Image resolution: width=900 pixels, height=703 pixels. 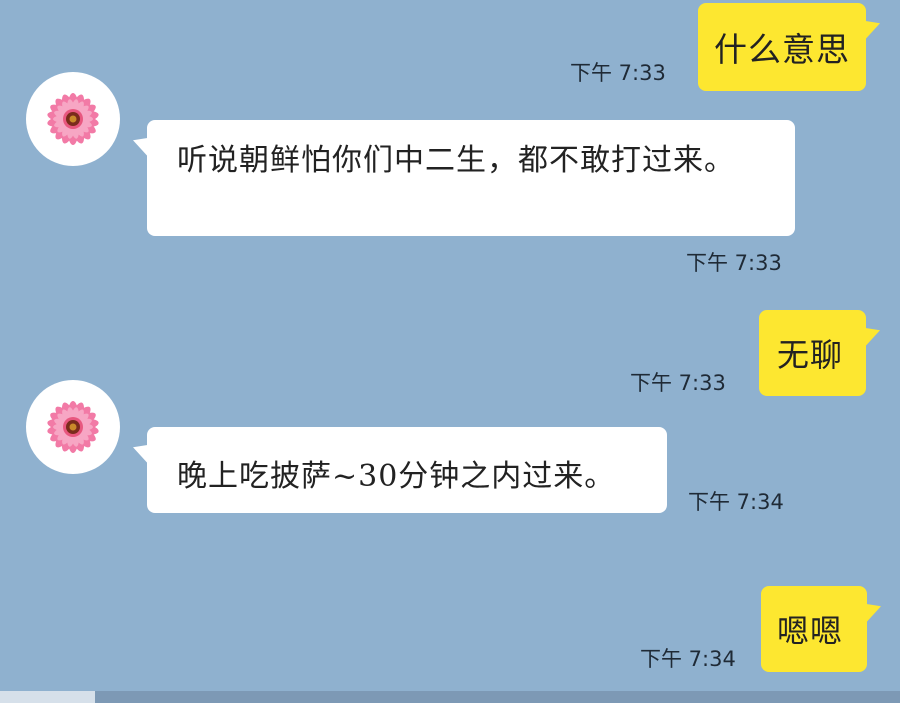 I want to click on message-text: 晚上吃披萨~30分钟之内过来。, so click(x=396, y=476).